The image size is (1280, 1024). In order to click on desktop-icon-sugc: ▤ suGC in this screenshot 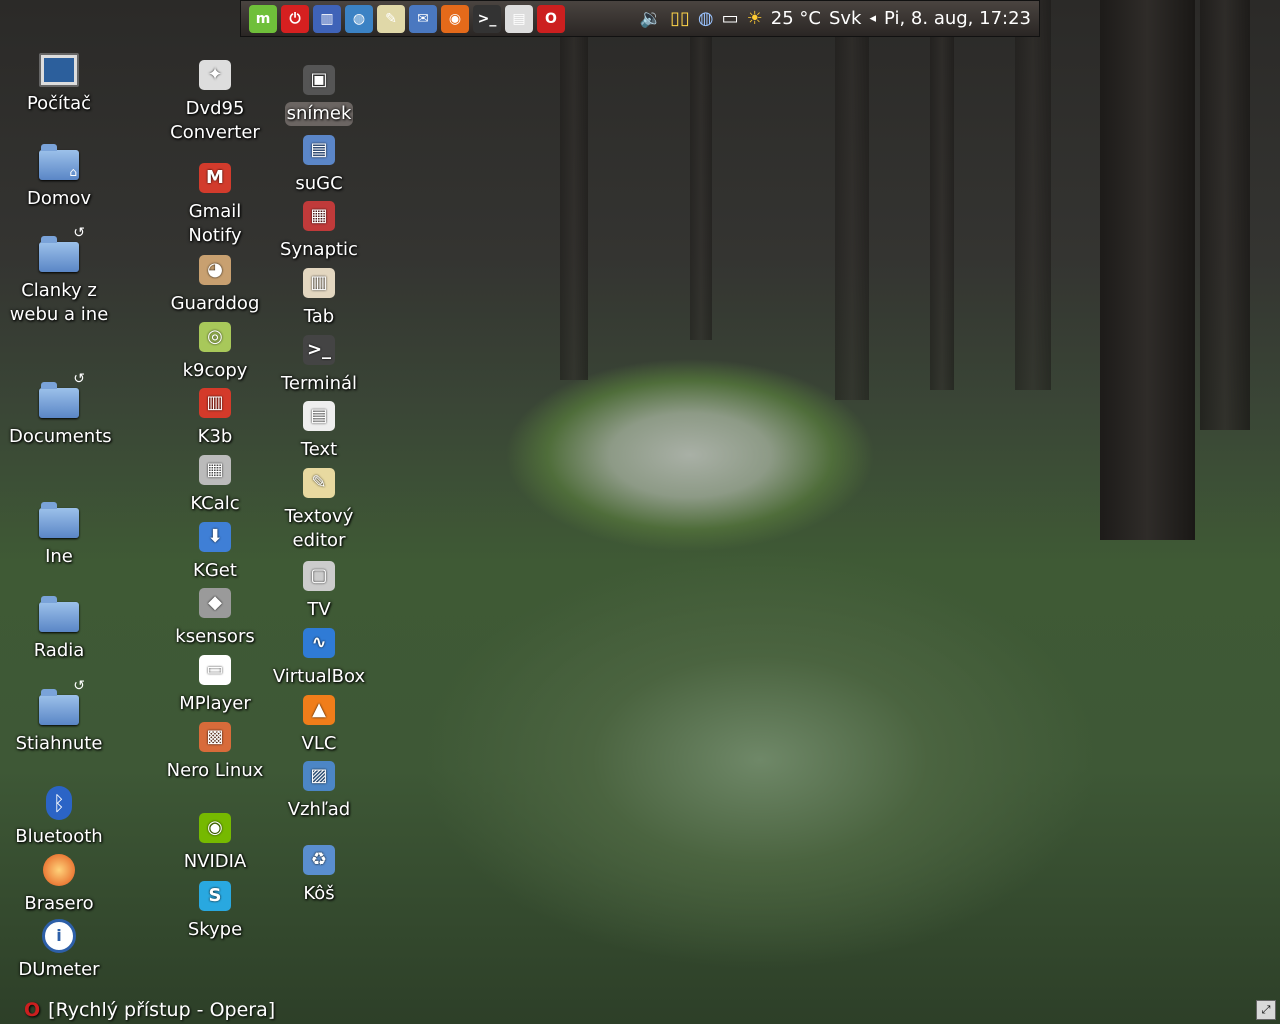, I will do `click(319, 163)`.